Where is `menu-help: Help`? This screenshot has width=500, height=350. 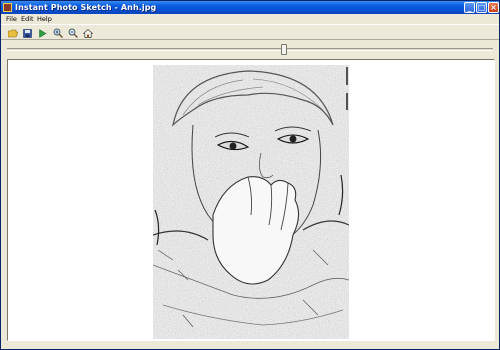
menu-help: Help is located at coordinates (44, 19).